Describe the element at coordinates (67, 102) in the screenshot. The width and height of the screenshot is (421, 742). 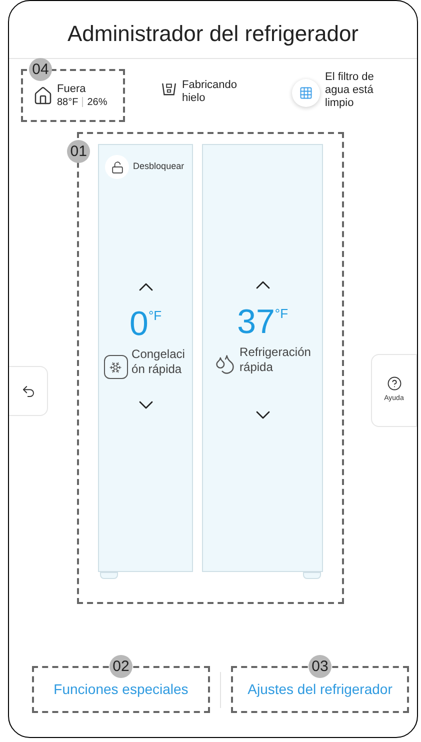
I see `temperature-reading: 88°F` at that location.